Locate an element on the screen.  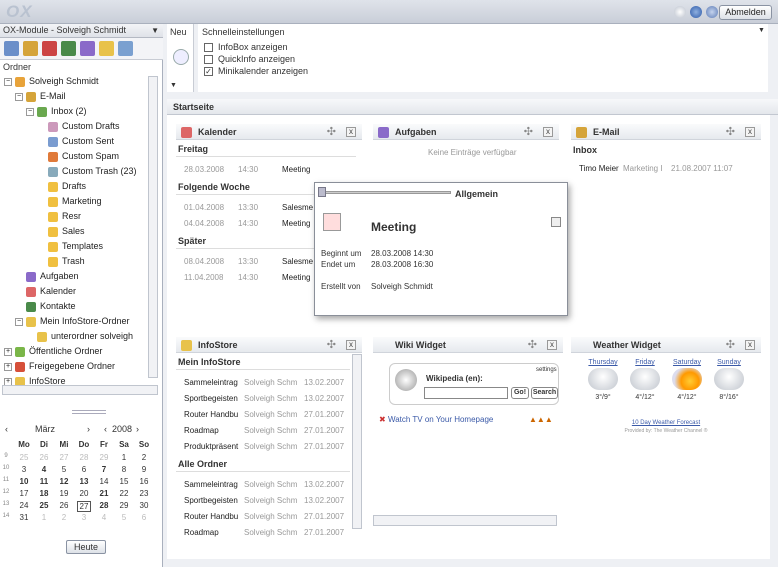
settings-icon is located at coordinates (696, 12).